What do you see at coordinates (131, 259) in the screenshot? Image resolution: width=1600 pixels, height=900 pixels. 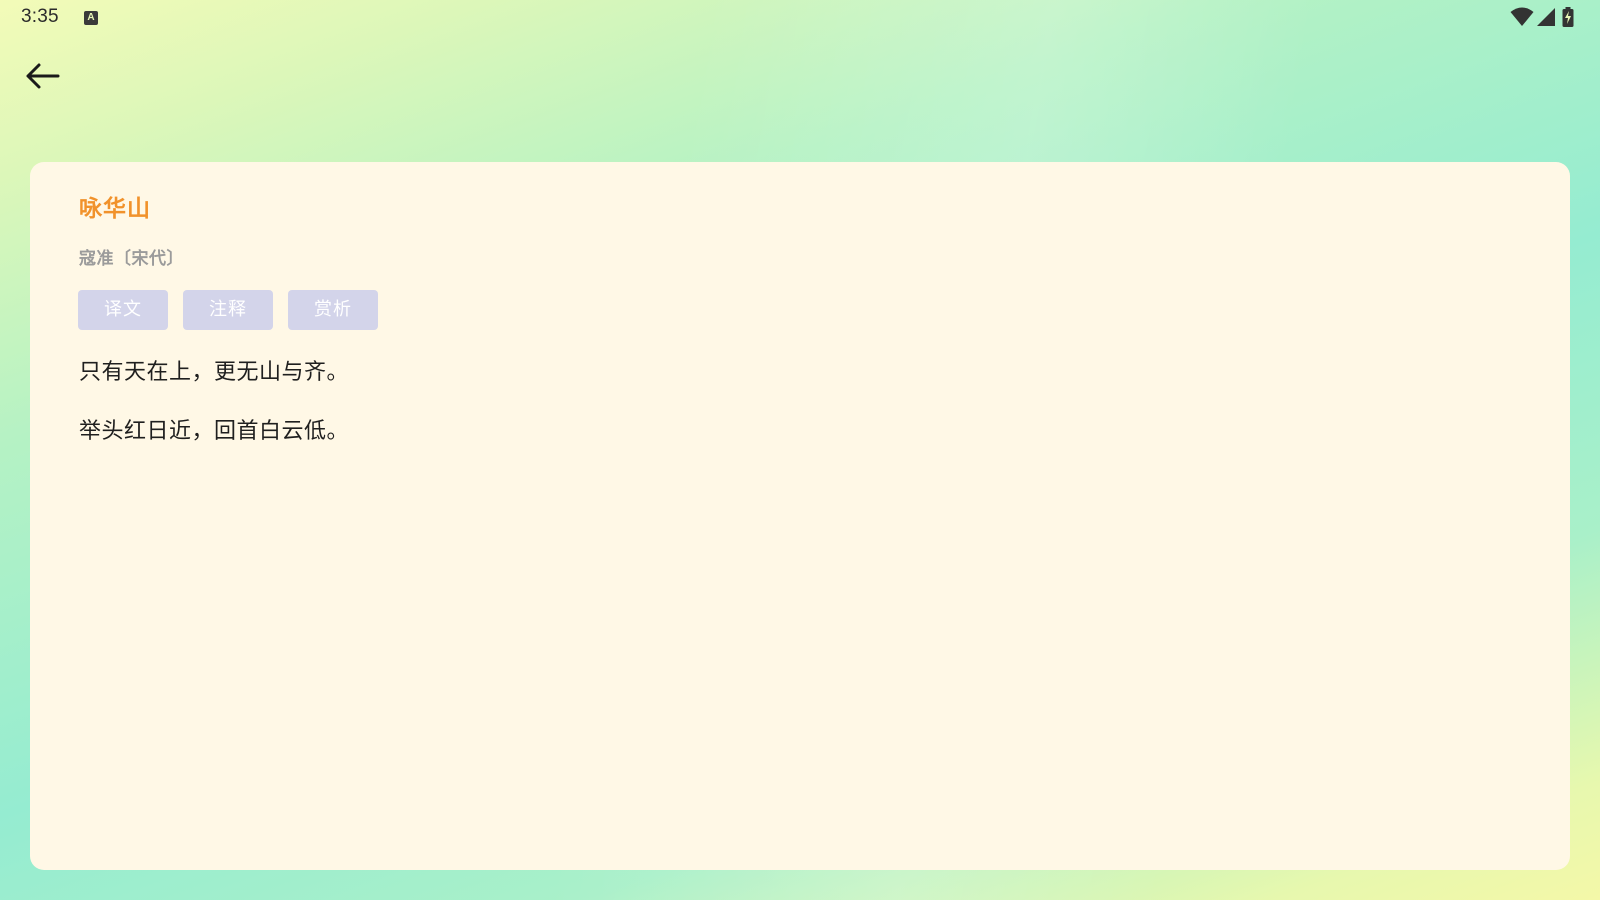 I see `poem-author: 寇准〔宋代〕` at bounding box center [131, 259].